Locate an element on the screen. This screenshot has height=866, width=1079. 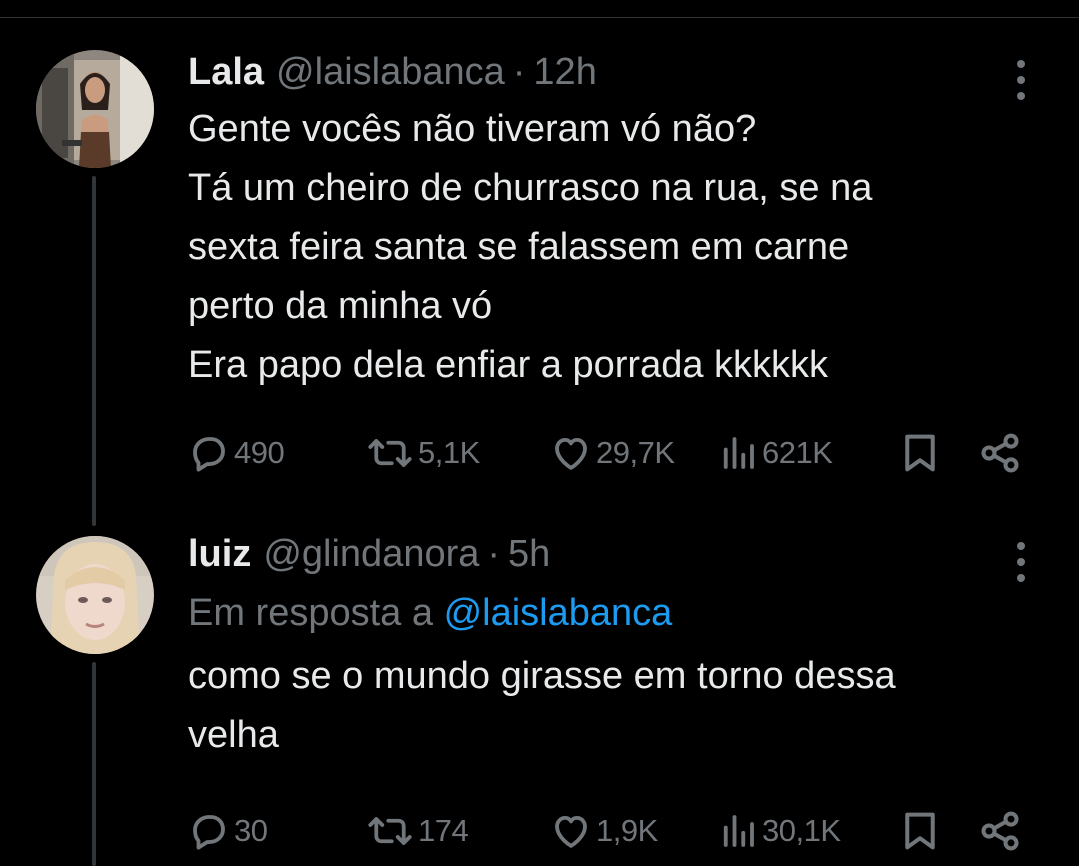
reply-button: 490 is located at coordinates (236, 453).